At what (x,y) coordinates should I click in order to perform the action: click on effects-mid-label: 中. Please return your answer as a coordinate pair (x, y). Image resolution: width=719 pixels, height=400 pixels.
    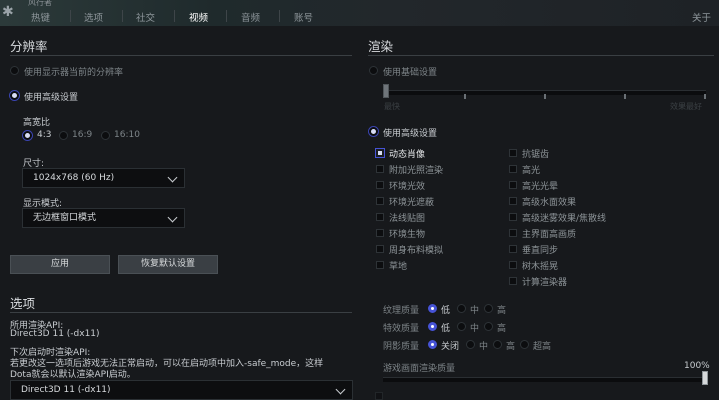
    Looking at the image, I should click on (475, 329).